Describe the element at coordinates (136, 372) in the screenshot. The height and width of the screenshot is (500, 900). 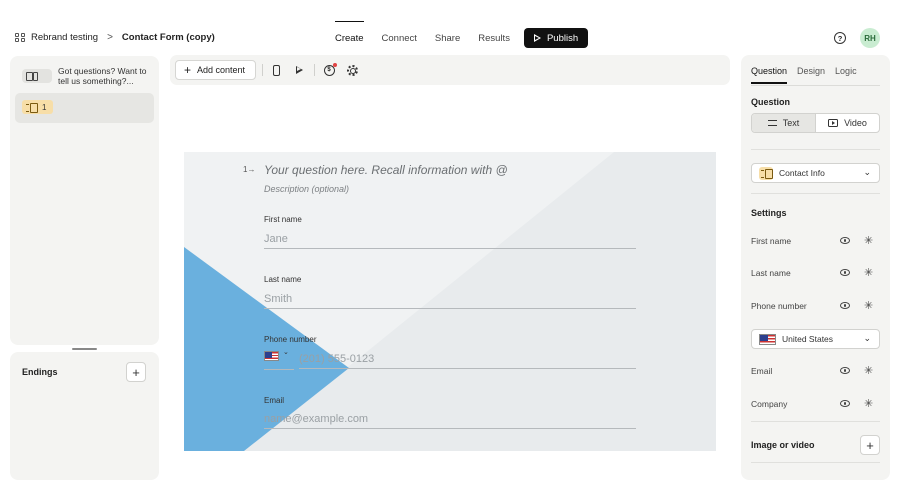
I see `add-ending-button: +` at that location.